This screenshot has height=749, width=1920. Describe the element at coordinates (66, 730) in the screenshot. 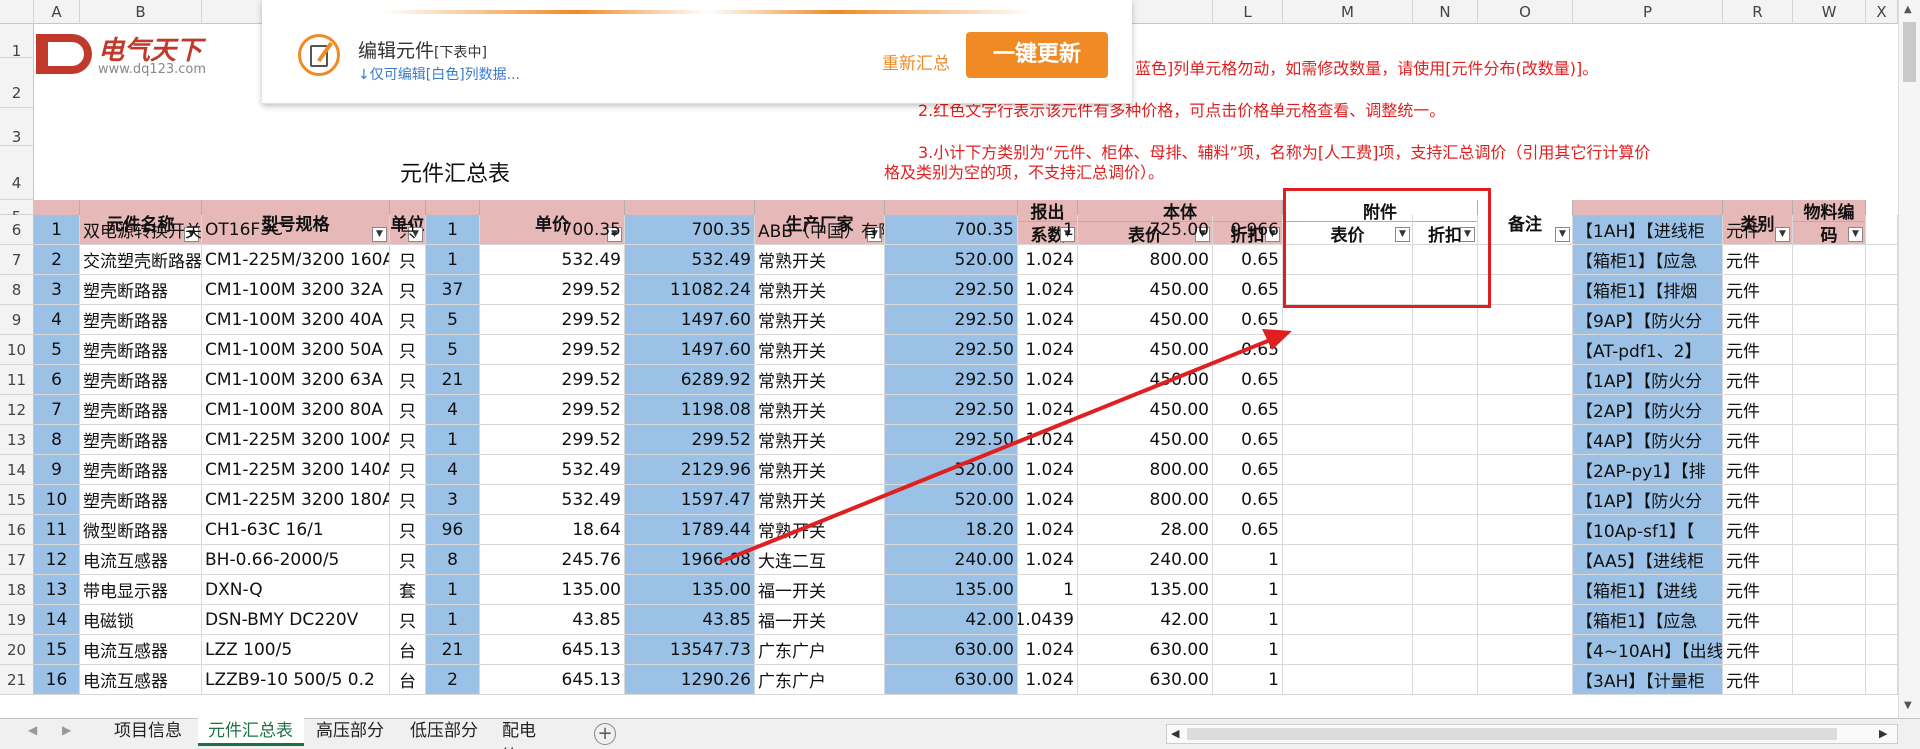

I see `next-sheet-icon: ▶` at that location.